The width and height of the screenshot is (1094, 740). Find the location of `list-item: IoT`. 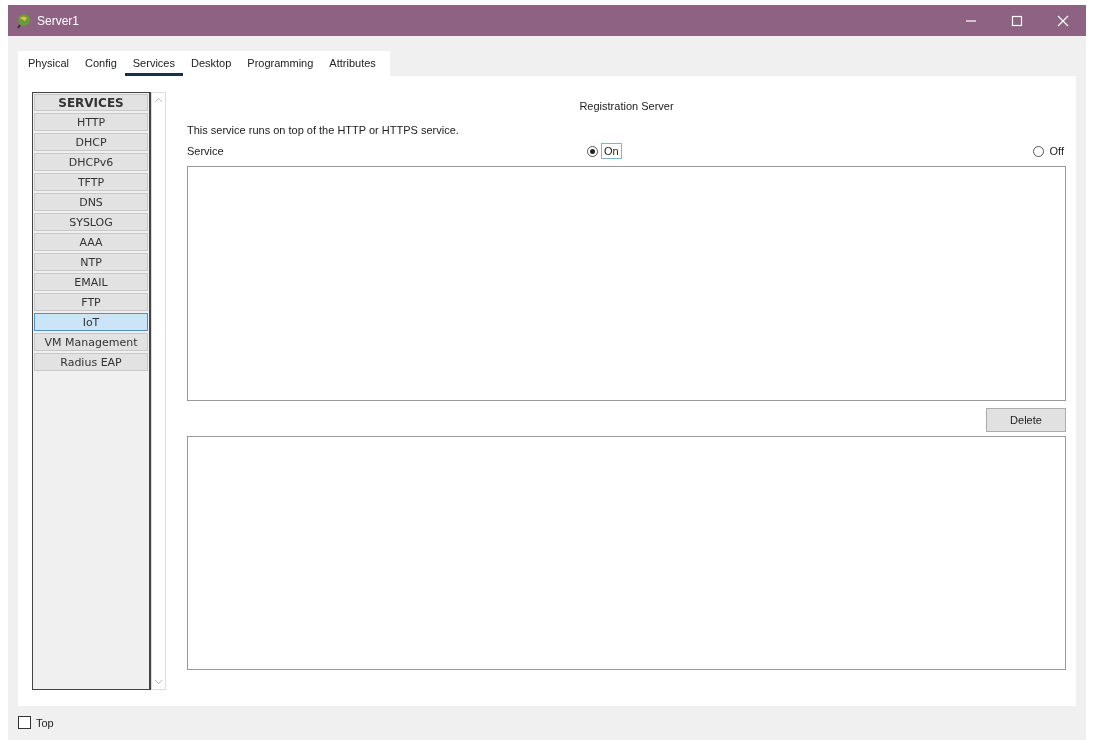

list-item: IoT is located at coordinates (91, 322).